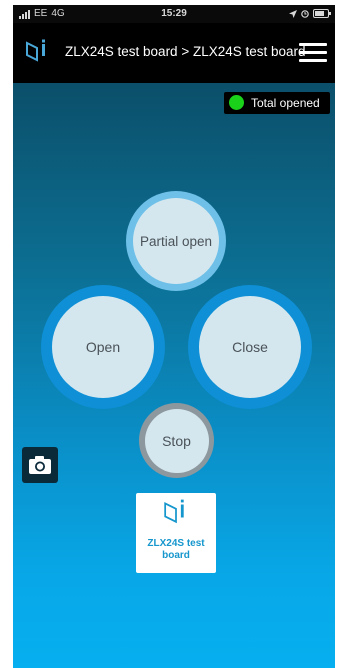 The image size is (341, 668). I want to click on partial-open-button: Partial open, so click(176, 241).